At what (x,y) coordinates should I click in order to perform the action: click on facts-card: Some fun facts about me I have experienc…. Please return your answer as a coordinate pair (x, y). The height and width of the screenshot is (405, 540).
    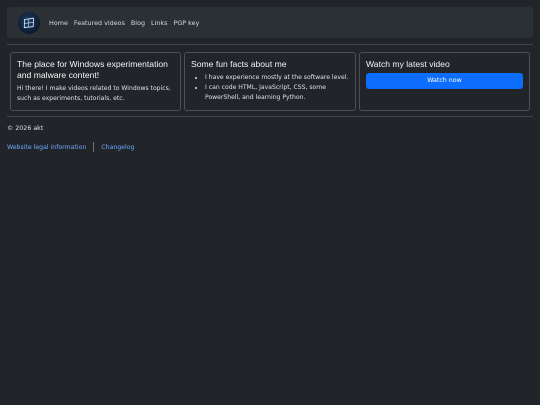
    Looking at the image, I should click on (270, 81).